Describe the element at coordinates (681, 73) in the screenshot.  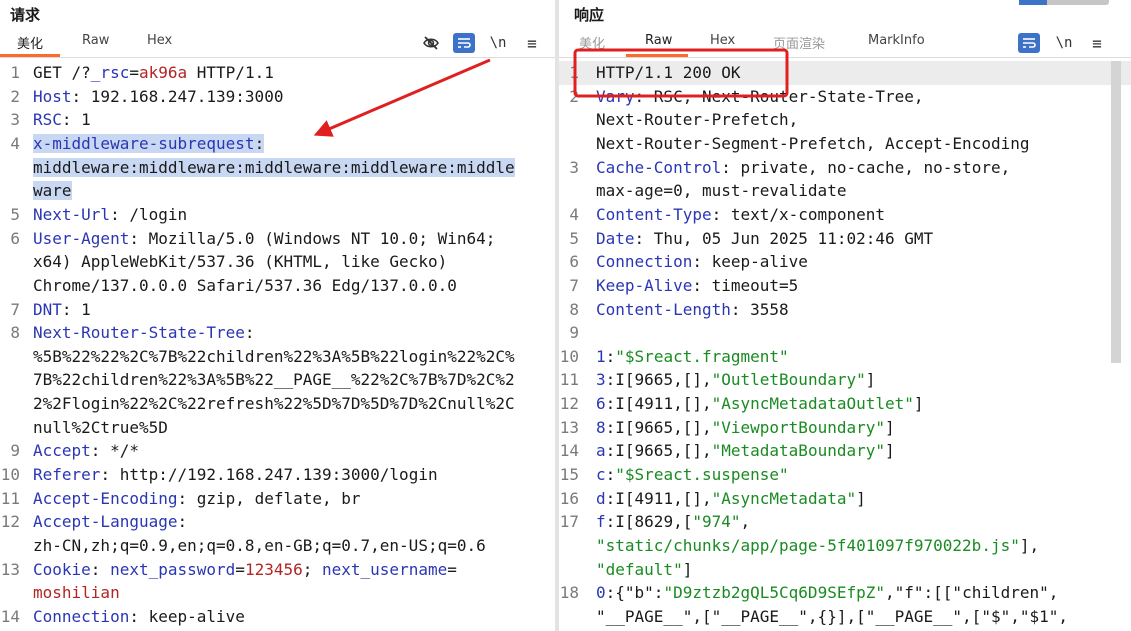
I see `annotation-box` at that location.